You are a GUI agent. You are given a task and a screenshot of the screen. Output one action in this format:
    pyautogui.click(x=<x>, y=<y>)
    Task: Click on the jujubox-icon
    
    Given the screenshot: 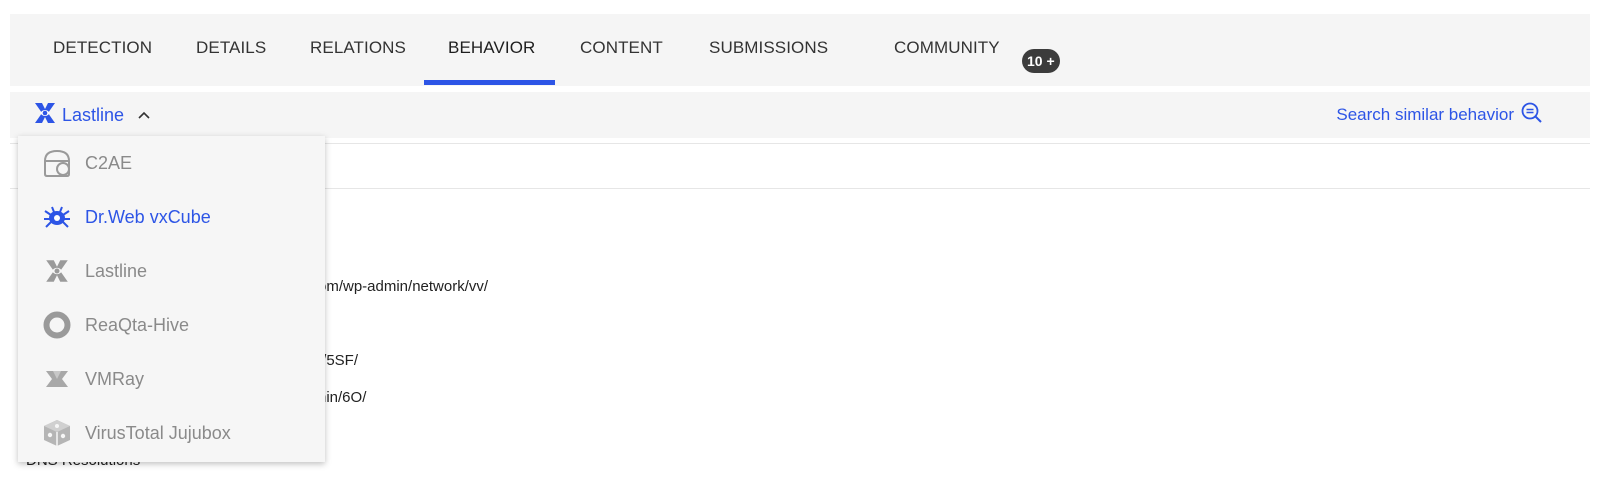 What is the action you would take?
    pyautogui.click(x=57, y=433)
    